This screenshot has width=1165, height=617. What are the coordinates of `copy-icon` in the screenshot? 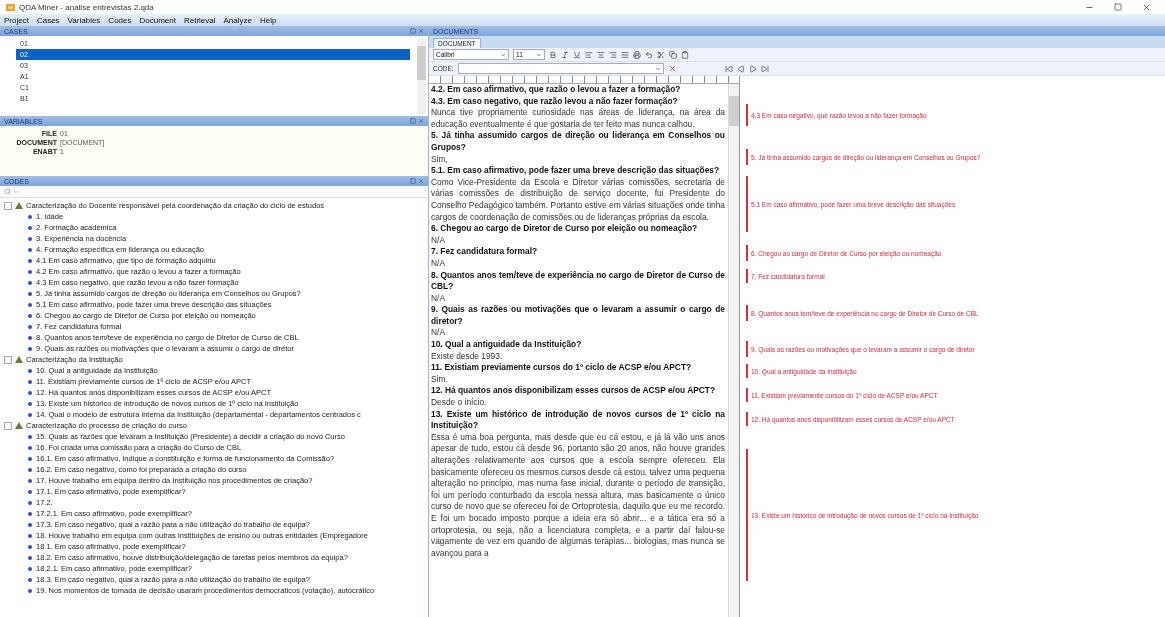 It's located at (673, 54).